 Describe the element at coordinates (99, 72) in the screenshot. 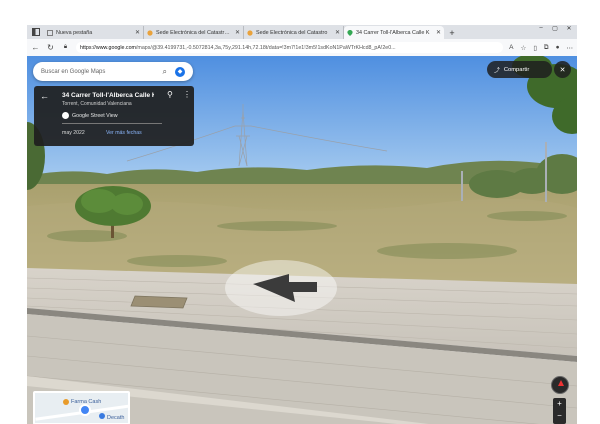

I see `search-input: Buscar en Google Maps` at that location.